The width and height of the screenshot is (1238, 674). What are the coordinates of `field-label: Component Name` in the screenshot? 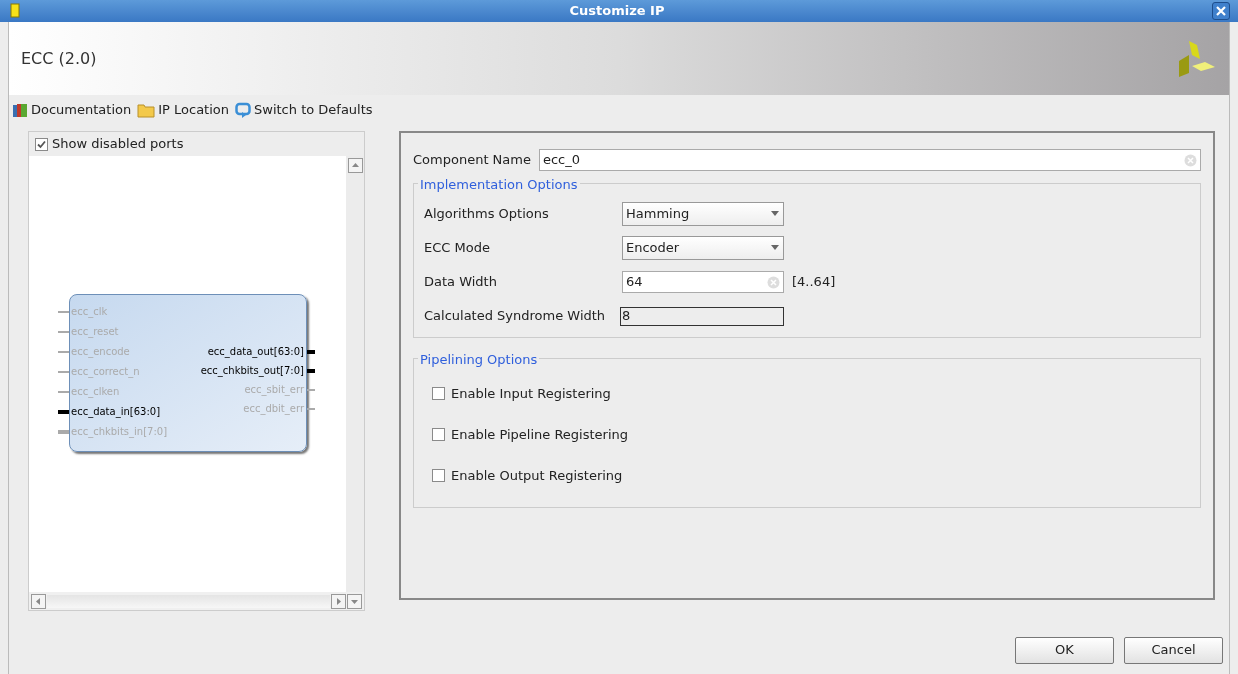 It's located at (472, 160).